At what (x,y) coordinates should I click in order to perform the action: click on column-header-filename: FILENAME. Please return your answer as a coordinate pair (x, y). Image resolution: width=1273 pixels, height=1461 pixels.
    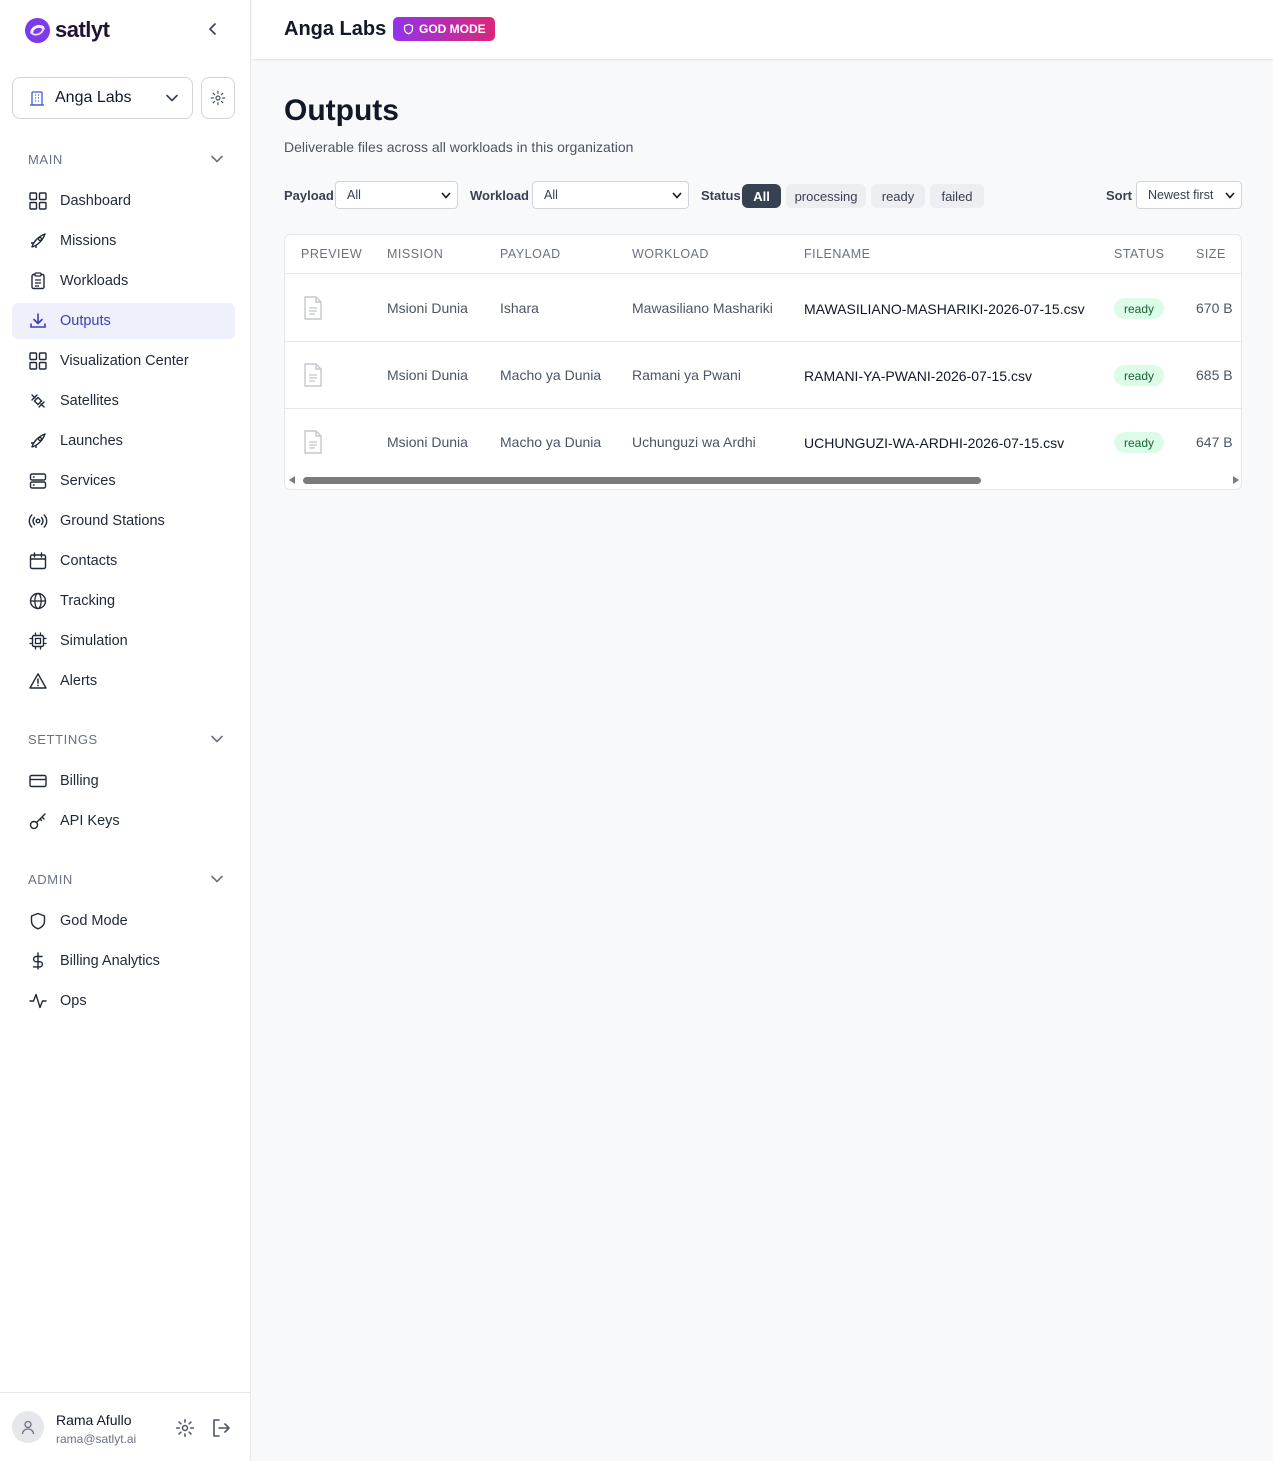
    Looking at the image, I should click on (837, 254).